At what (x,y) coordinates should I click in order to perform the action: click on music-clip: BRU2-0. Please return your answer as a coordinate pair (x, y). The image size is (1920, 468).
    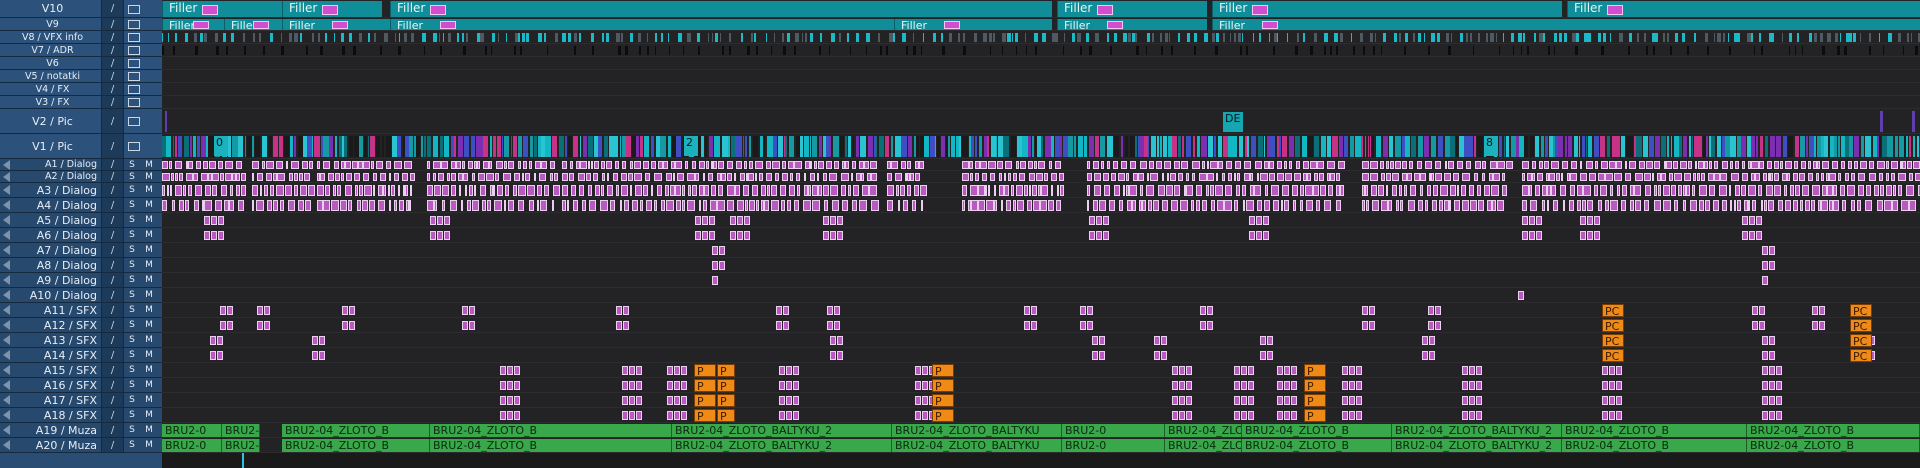
    Looking at the image, I should click on (192, 445).